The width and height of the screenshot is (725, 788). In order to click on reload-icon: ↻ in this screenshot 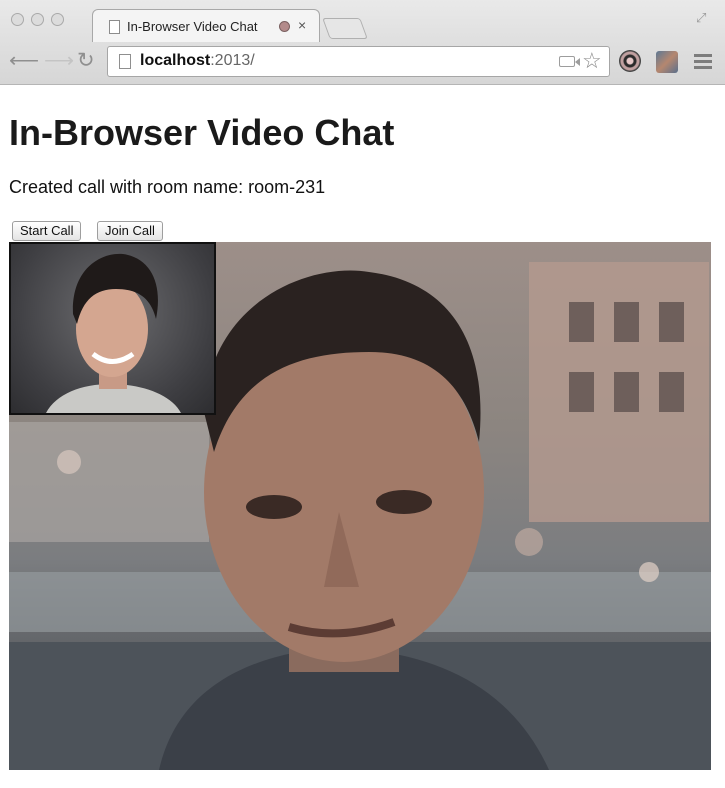, I will do `click(86, 61)`.